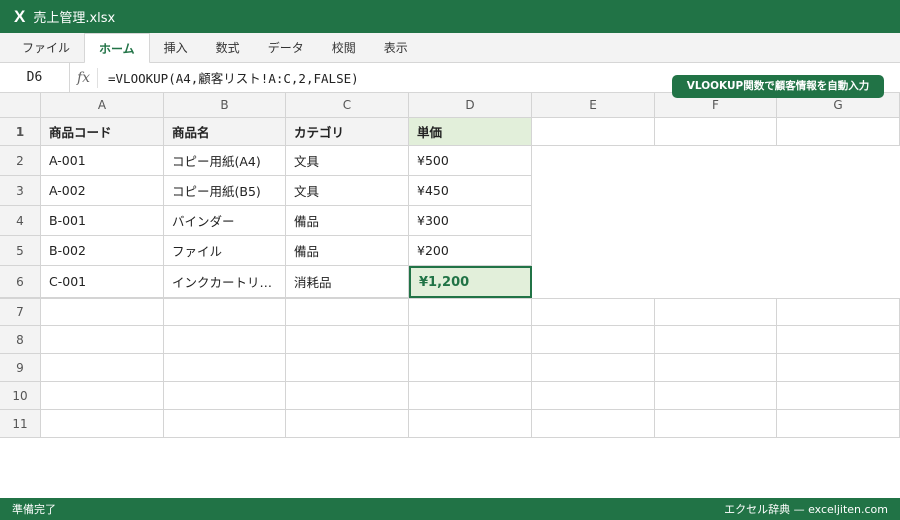 The height and width of the screenshot is (520, 900). Describe the element at coordinates (470, 251) in the screenshot. I see `table-cell: ¥200` at that location.